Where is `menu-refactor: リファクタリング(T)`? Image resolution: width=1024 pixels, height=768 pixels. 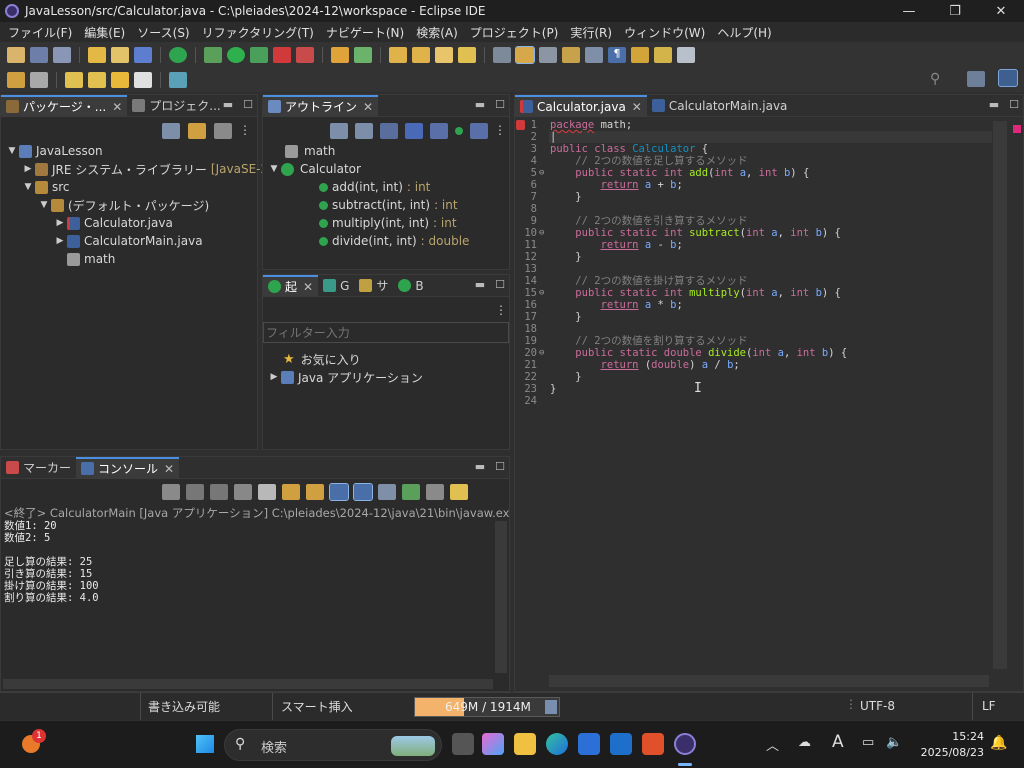 menu-refactor: リファクタリング(T) is located at coordinates (258, 32).